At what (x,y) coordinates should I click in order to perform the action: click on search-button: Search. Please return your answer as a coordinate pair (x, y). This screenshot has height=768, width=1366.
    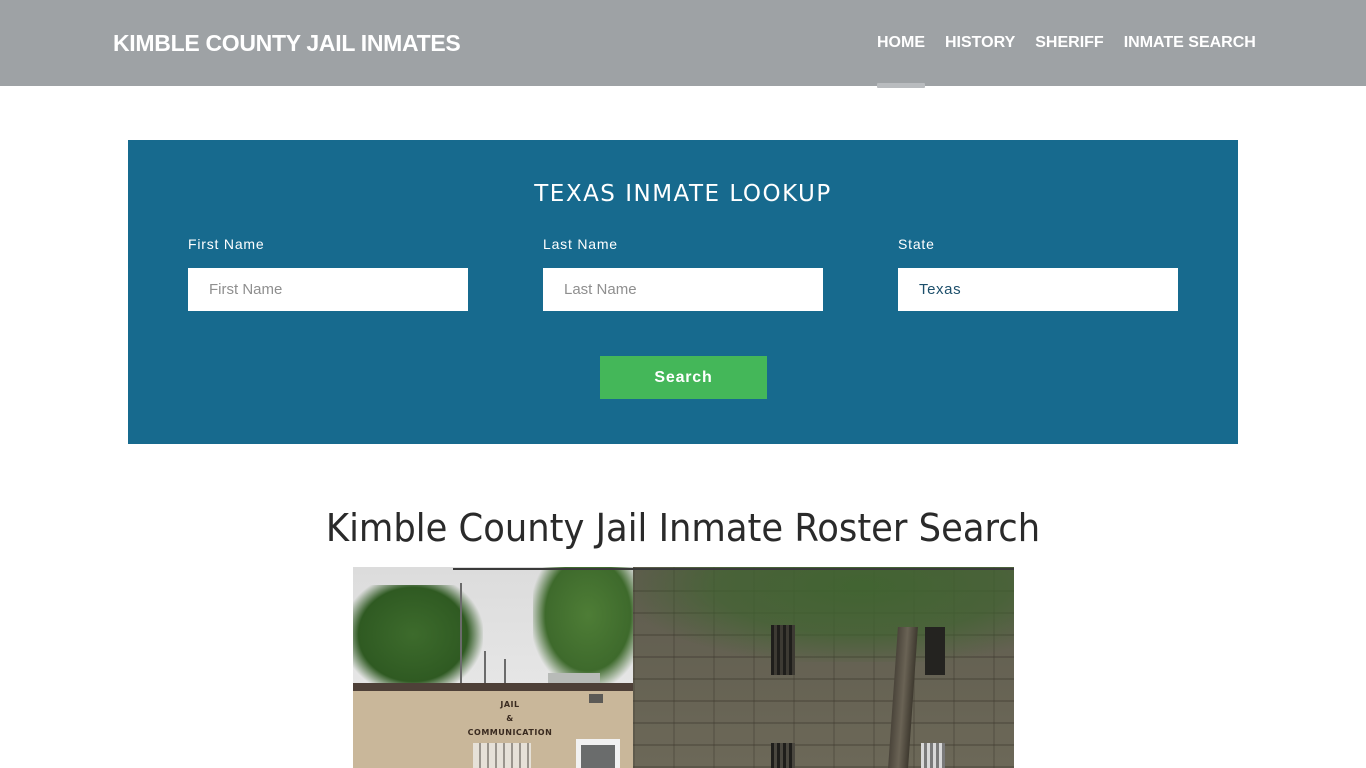
    Looking at the image, I should click on (683, 377).